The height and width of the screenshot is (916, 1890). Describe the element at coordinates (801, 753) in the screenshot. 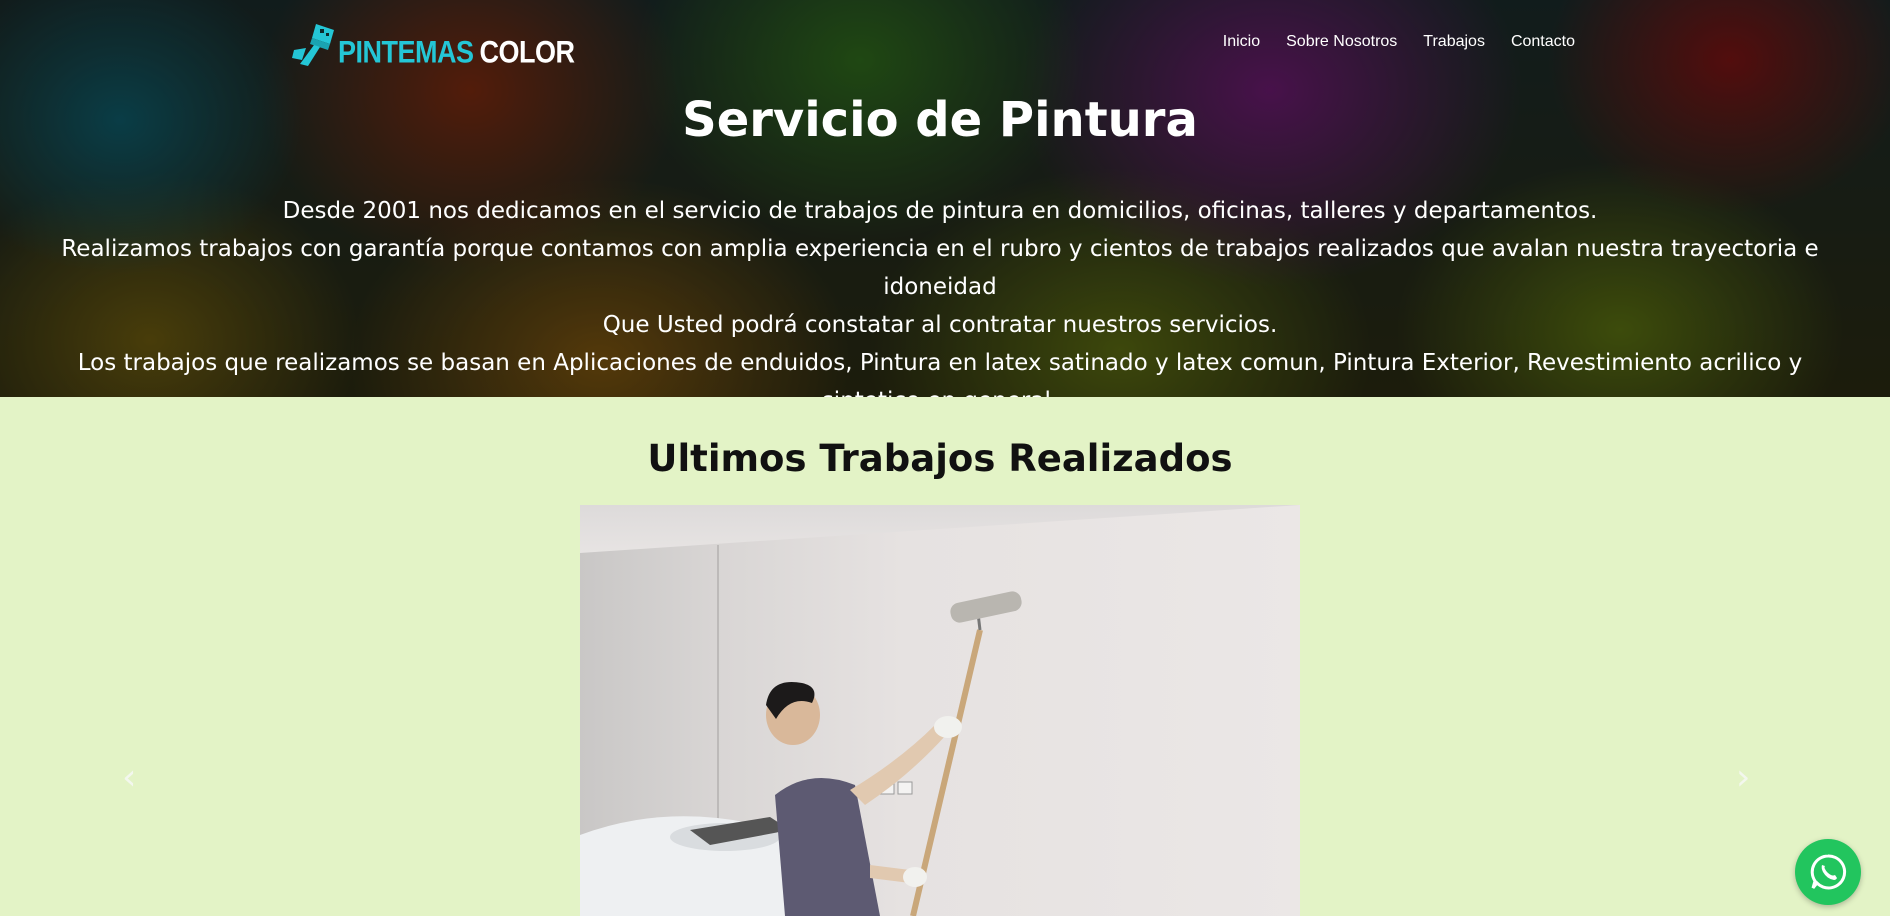

I see `painter-illustration` at that location.